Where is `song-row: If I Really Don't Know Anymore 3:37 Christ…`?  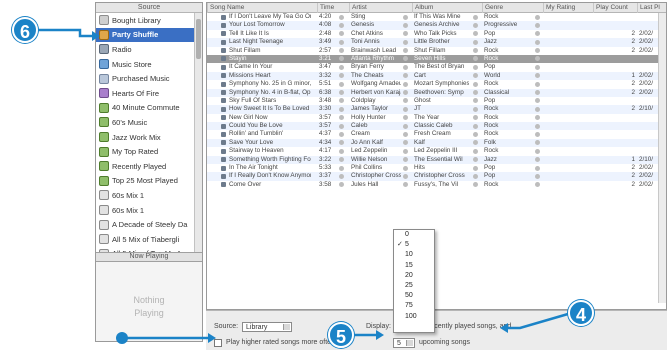 song-row: If I Really Don't Know Anymore 3:37 Christ… is located at coordinates (436, 176).